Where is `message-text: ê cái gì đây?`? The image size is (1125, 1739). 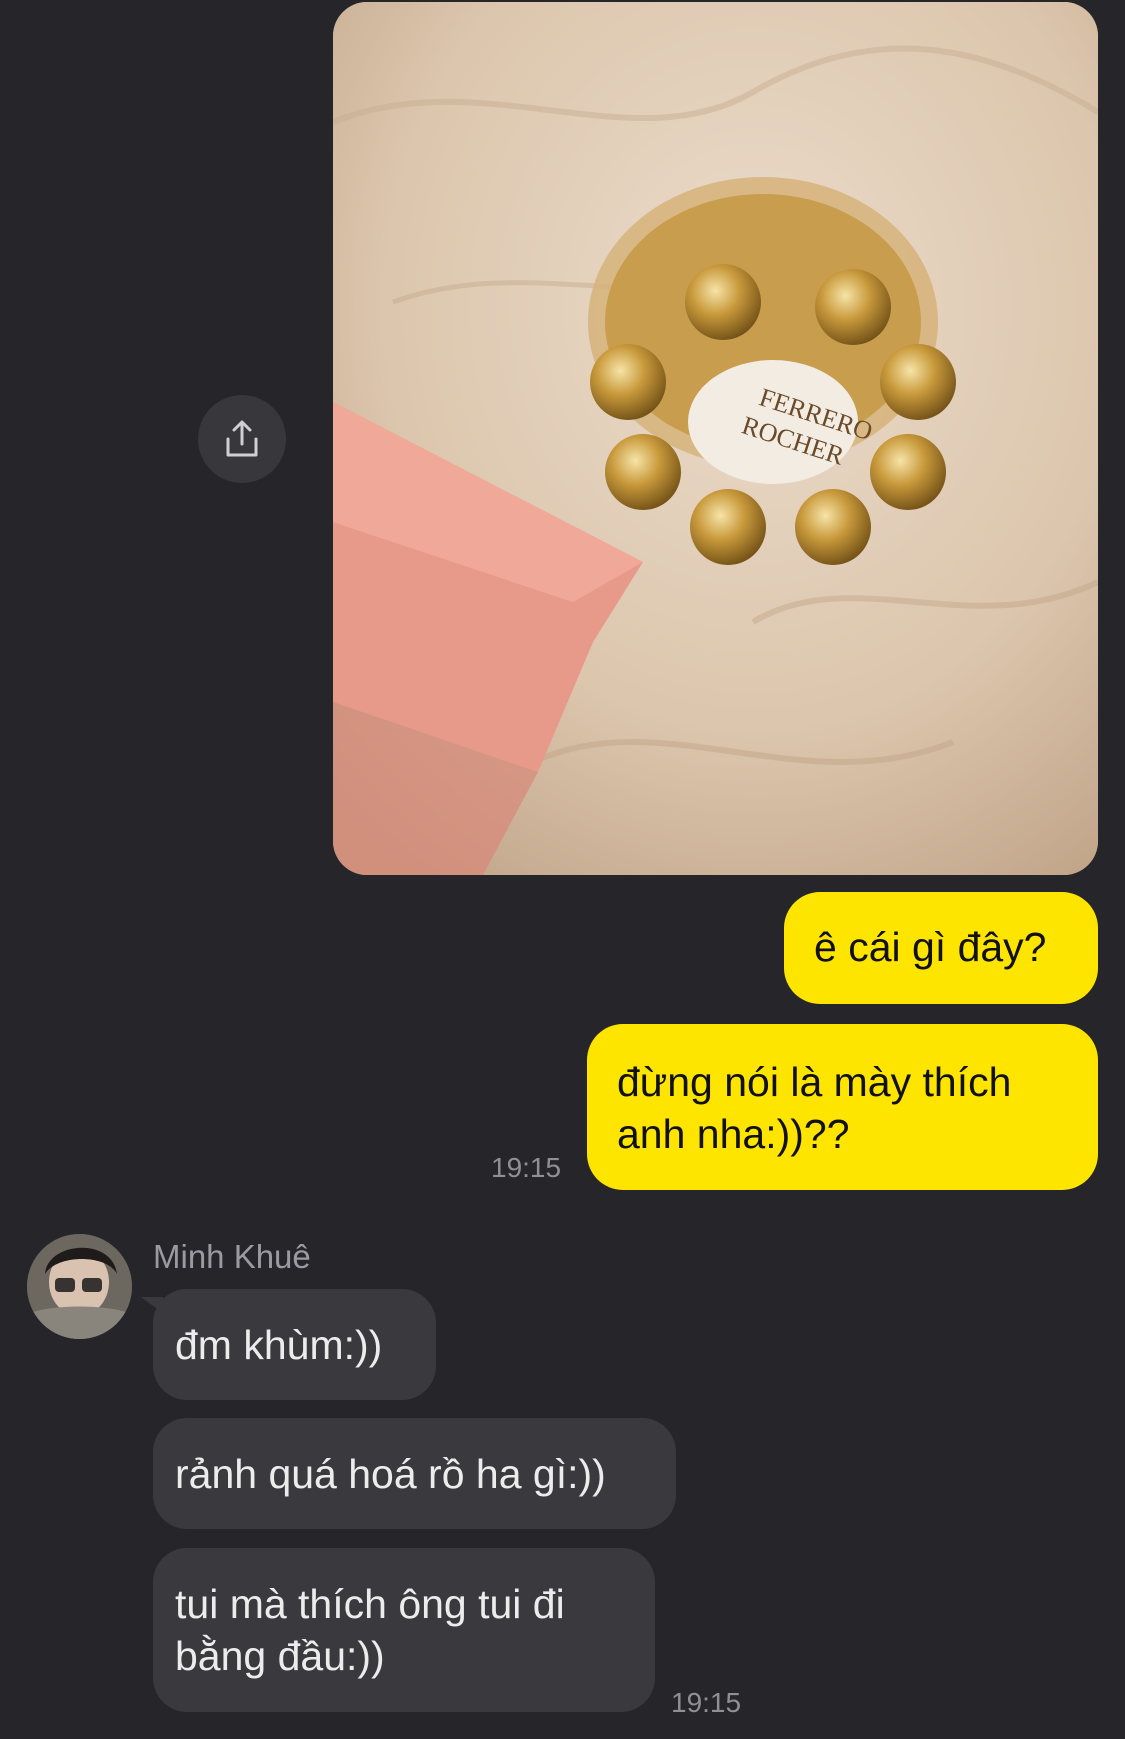
message-text: ê cái gì đây? is located at coordinates (930, 947).